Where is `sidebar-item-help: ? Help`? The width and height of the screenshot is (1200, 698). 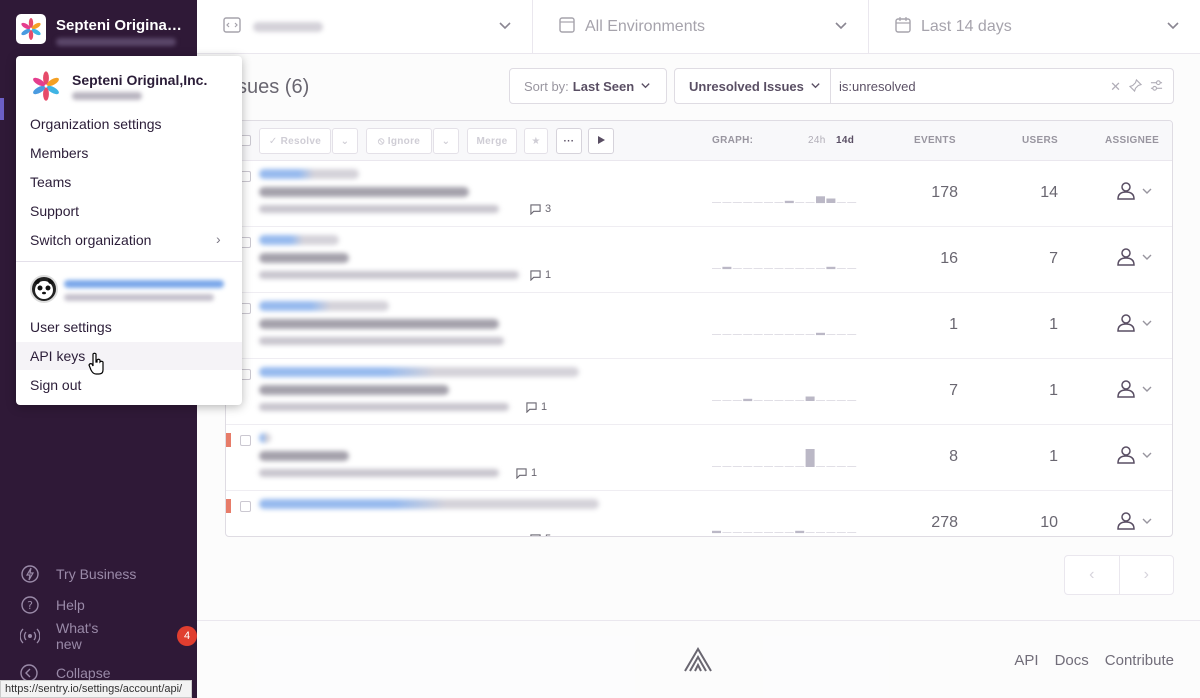
sidebar-item-help: ? Help is located at coordinates (108, 604).